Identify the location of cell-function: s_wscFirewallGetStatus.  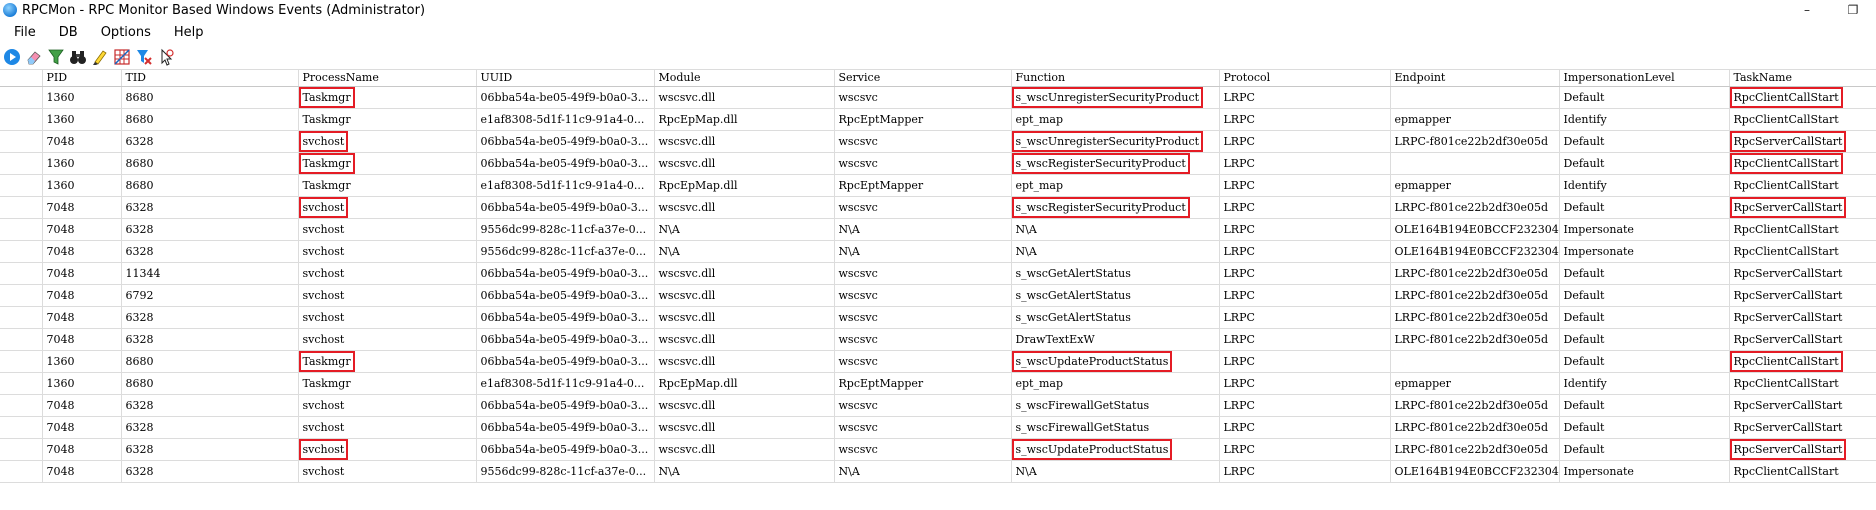
(1115, 405).